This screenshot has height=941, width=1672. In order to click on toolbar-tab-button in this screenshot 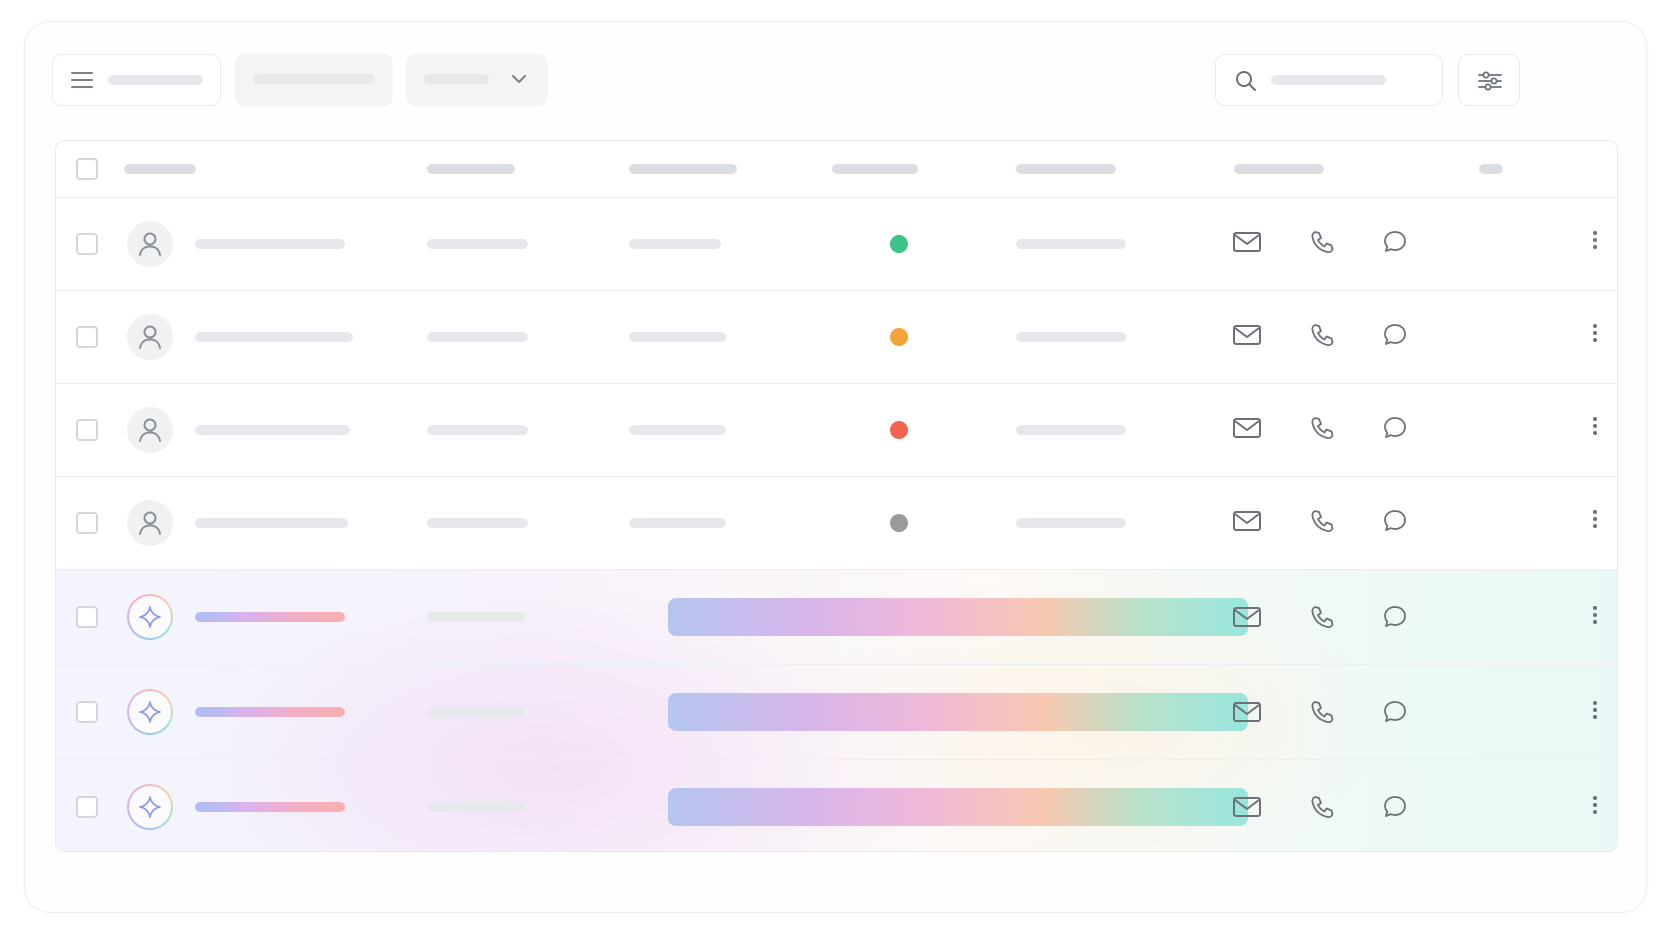, I will do `click(314, 80)`.